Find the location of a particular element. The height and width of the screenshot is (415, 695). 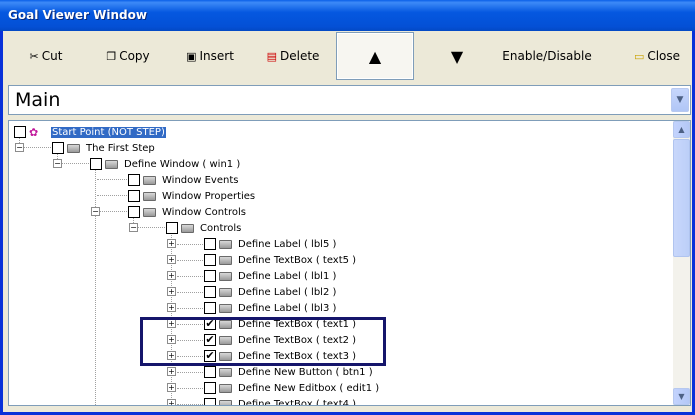

goal-select-value: Main is located at coordinates (38, 100).